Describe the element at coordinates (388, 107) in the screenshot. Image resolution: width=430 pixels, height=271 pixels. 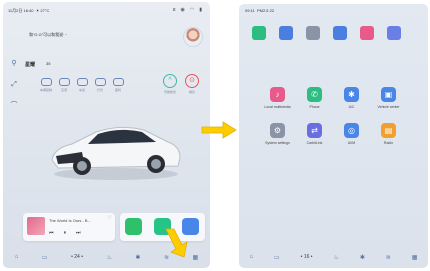
I see `app-label: Vehicle center` at that location.